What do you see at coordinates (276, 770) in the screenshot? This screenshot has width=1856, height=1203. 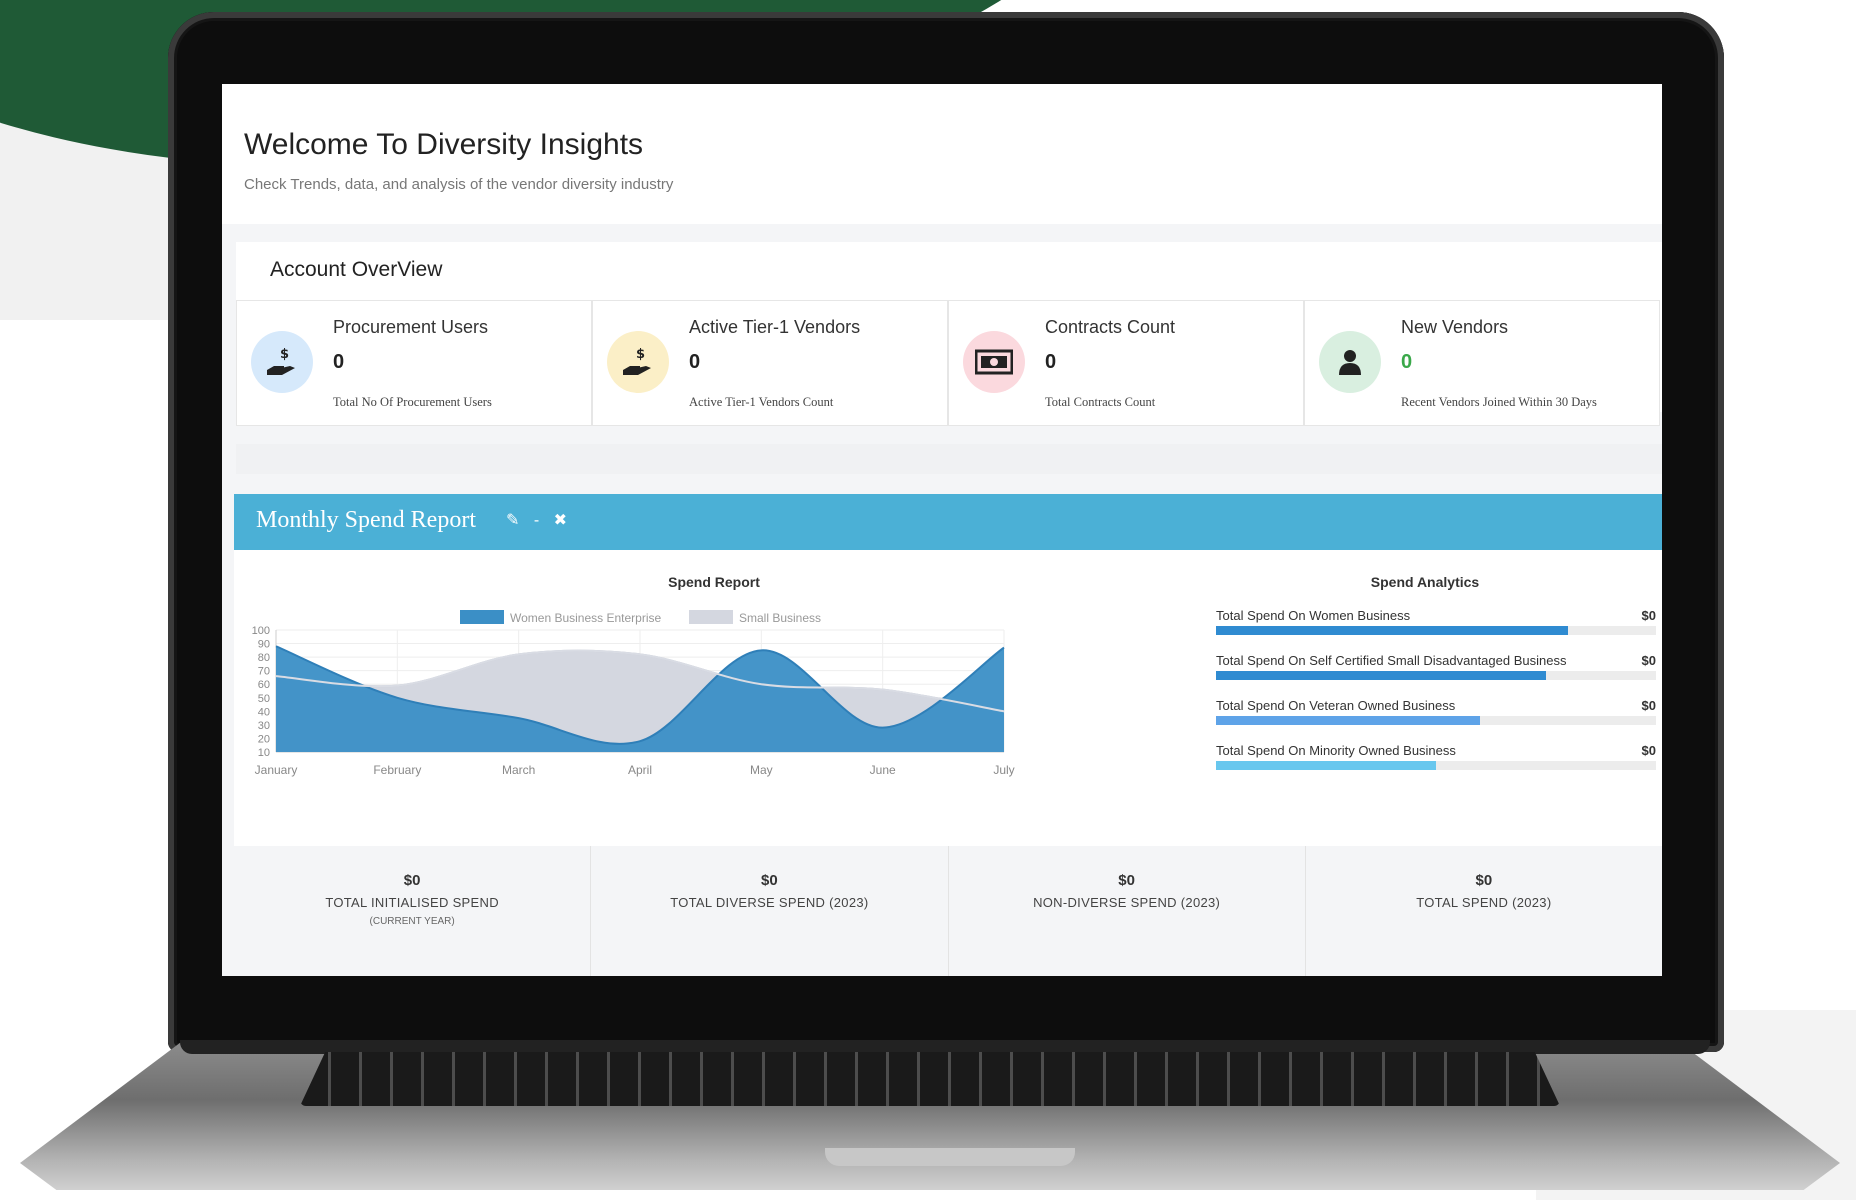 I see `x-tick-label: January` at bounding box center [276, 770].